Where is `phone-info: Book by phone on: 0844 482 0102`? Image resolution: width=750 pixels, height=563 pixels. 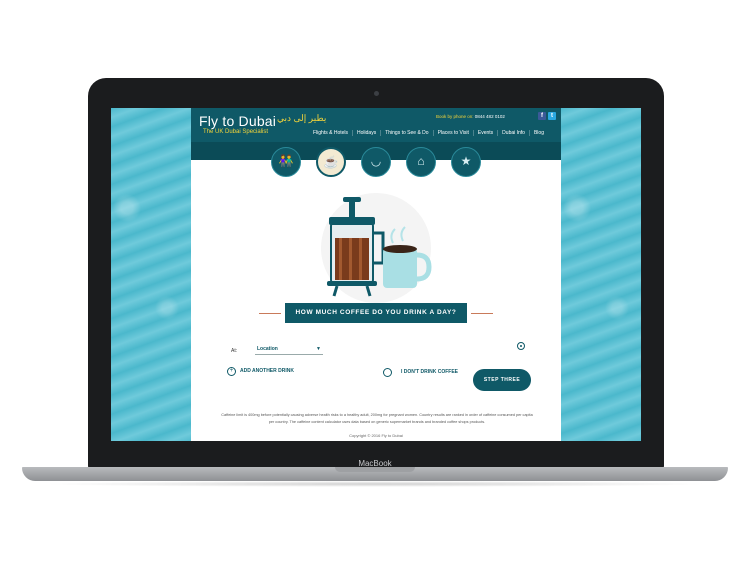
phone-info: Book by phone on: 0844 482 0102 is located at coordinates (470, 116).